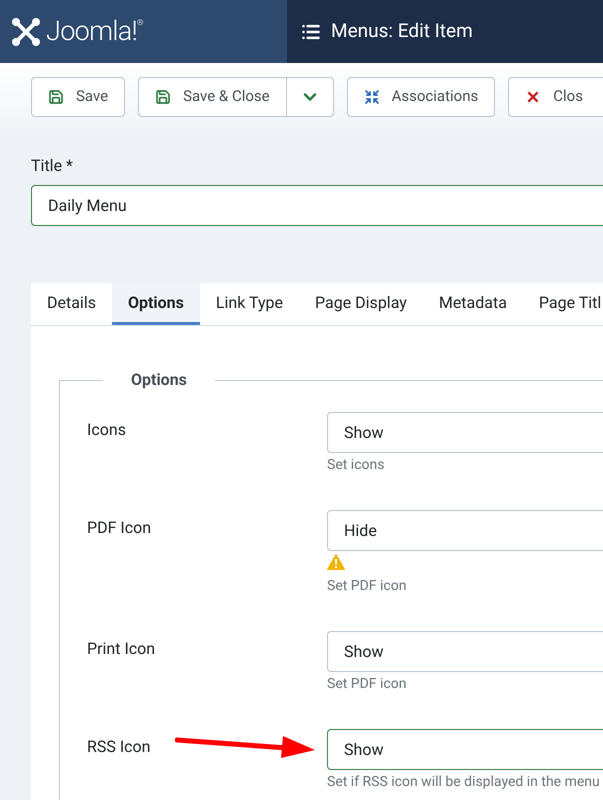  Describe the element at coordinates (159, 380) in the screenshot. I see `fieldset-legend: Options` at that location.